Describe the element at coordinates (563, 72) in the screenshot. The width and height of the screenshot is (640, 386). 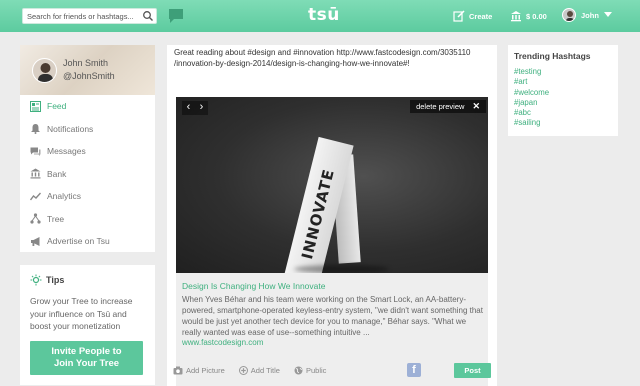
I see `hashtag-link: #testing` at that location.